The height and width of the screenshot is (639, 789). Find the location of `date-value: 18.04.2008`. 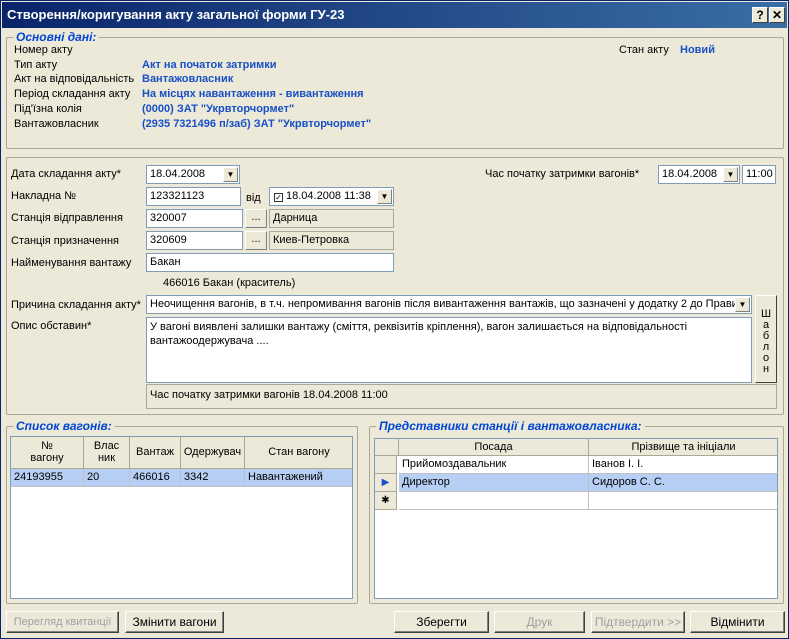

date-value: 18.04.2008 is located at coordinates (178, 174).